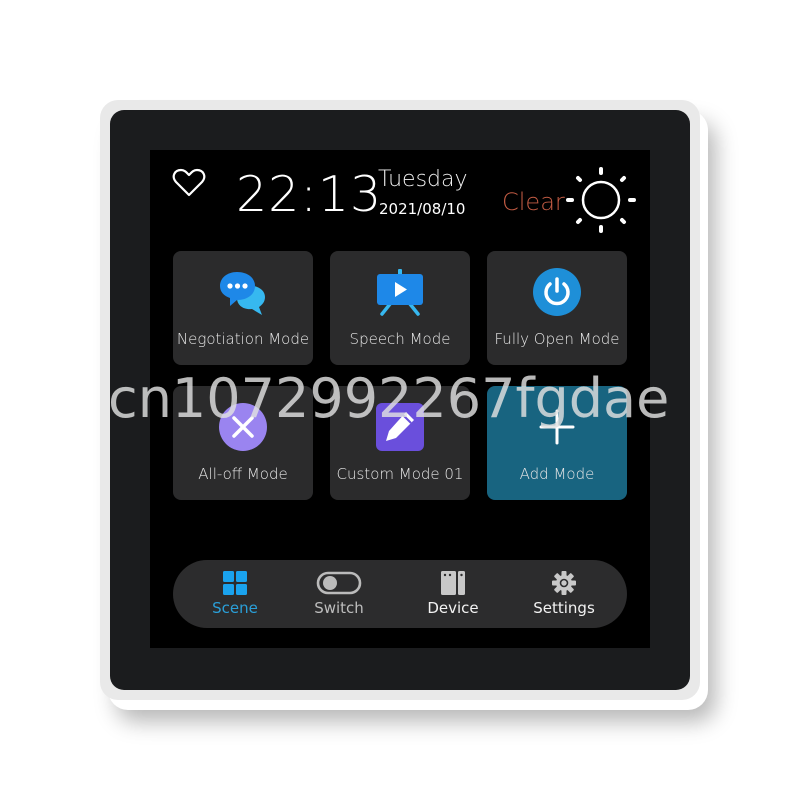 The height and width of the screenshot is (800, 800). What do you see at coordinates (400, 474) in the screenshot?
I see `scene-label: Custom Mode 01` at bounding box center [400, 474].